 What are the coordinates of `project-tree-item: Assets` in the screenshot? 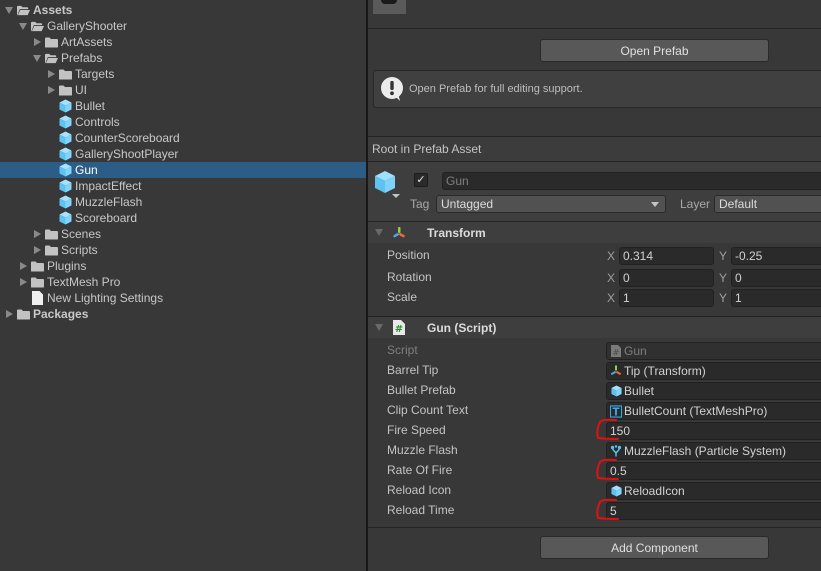 It's located at (183, 10).